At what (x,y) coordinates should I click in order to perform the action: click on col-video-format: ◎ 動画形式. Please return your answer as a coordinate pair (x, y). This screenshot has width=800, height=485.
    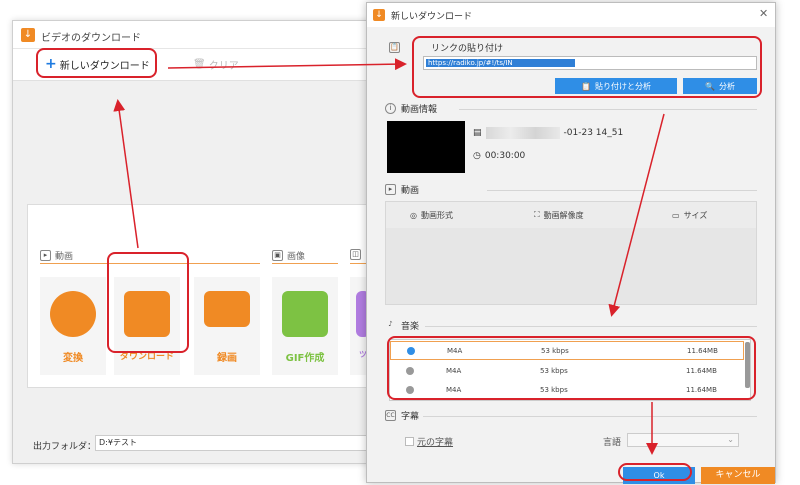
    Looking at the image, I should click on (431, 215).